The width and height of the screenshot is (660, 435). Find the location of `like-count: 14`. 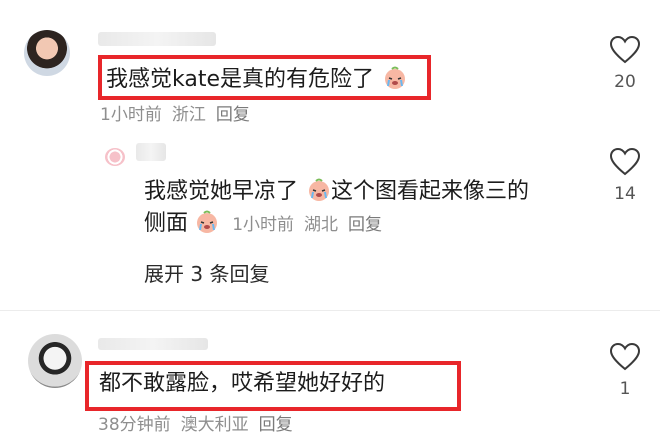

like-count: 14 is located at coordinates (625, 194).